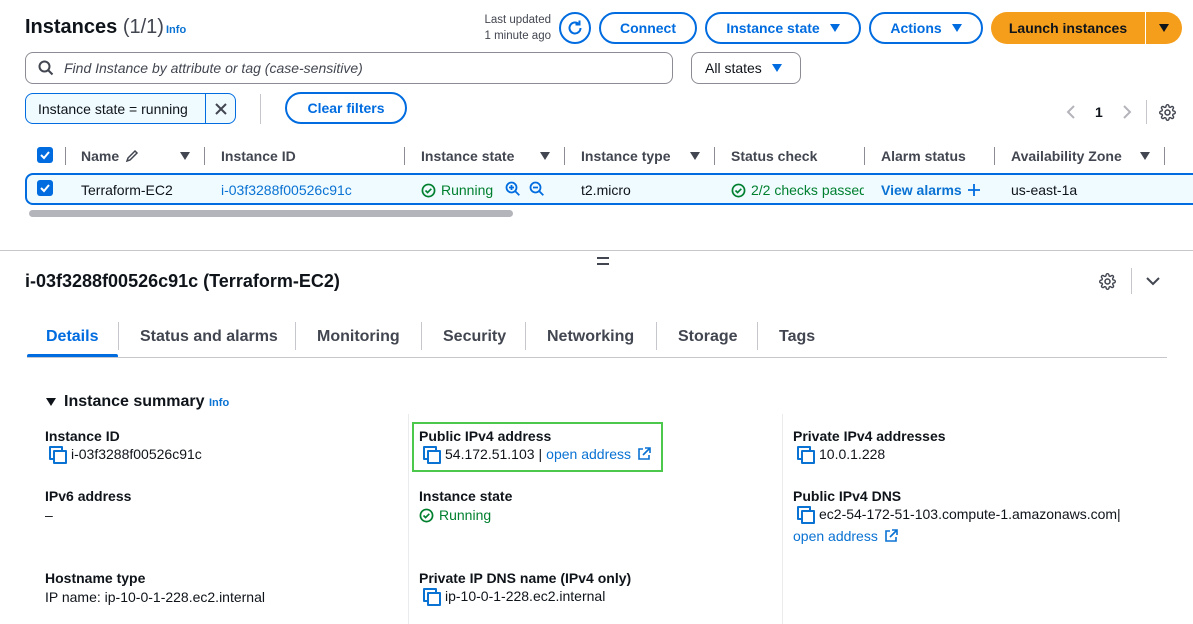  Describe the element at coordinates (625, 156) in the screenshot. I see `column-header-instance-type: Instance type` at that location.